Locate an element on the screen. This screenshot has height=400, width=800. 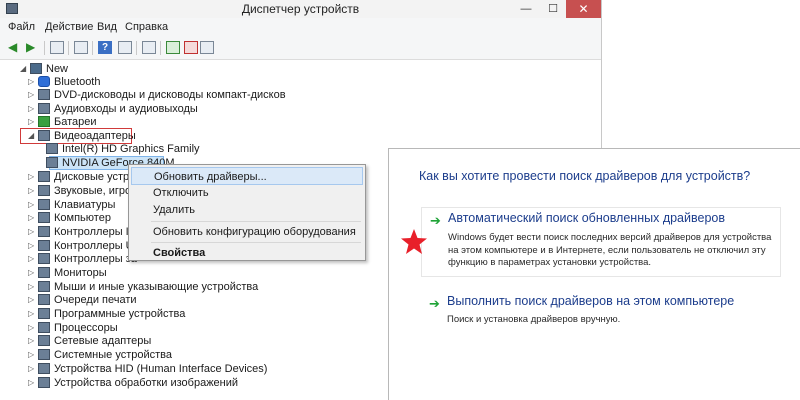
show-hide-tree-icon is located at coordinates (57, 47).